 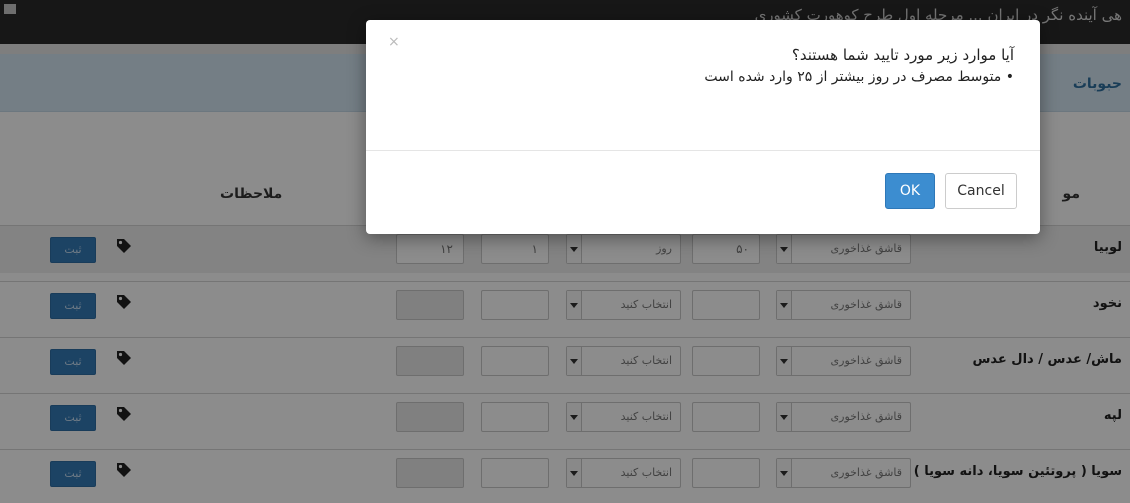 I want to click on dialog-question: آیا موارد زیر مورد تایید شما هستند؟, so click(x=902, y=55).